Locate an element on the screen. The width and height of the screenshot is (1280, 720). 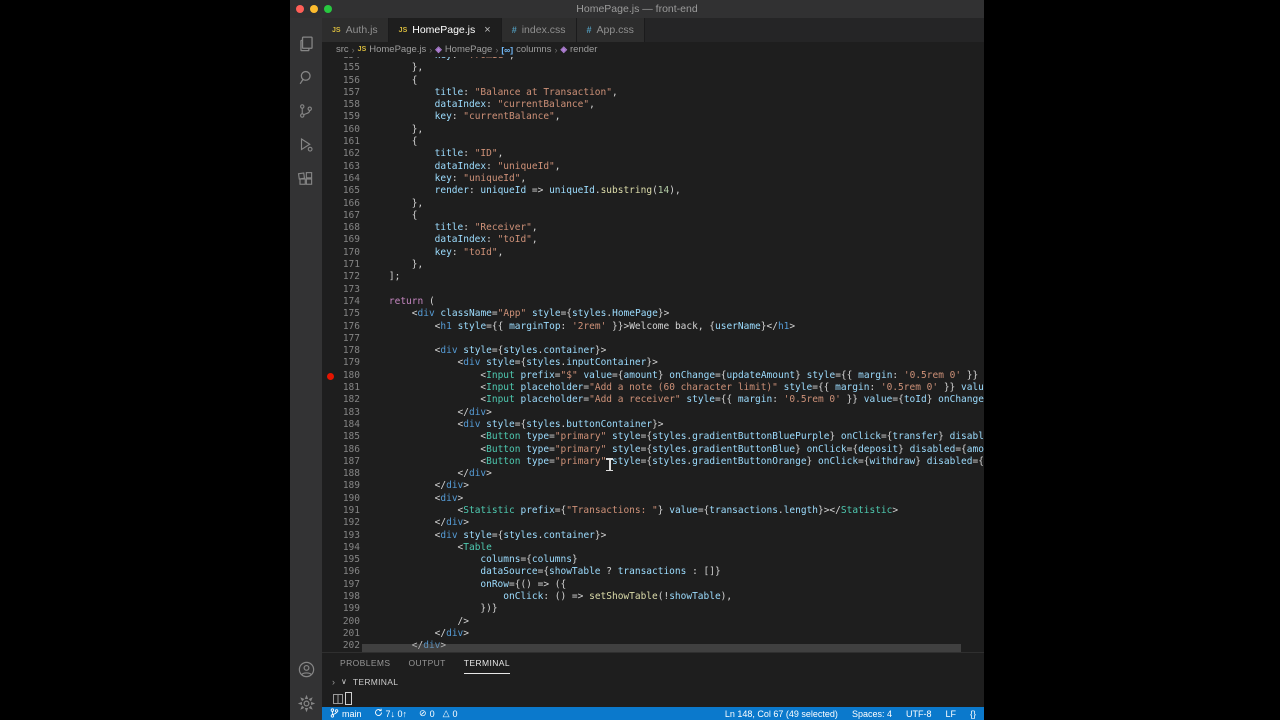
line-number: 156 is located at coordinates (341, 81).